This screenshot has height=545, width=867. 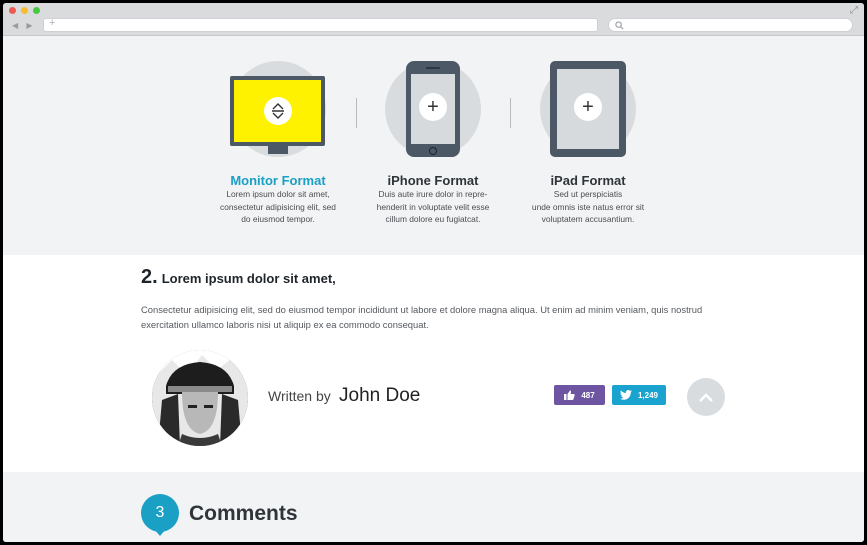 I want to click on article-heading: 2. Lorem ipsum dolor sit amet,, so click(x=238, y=277).